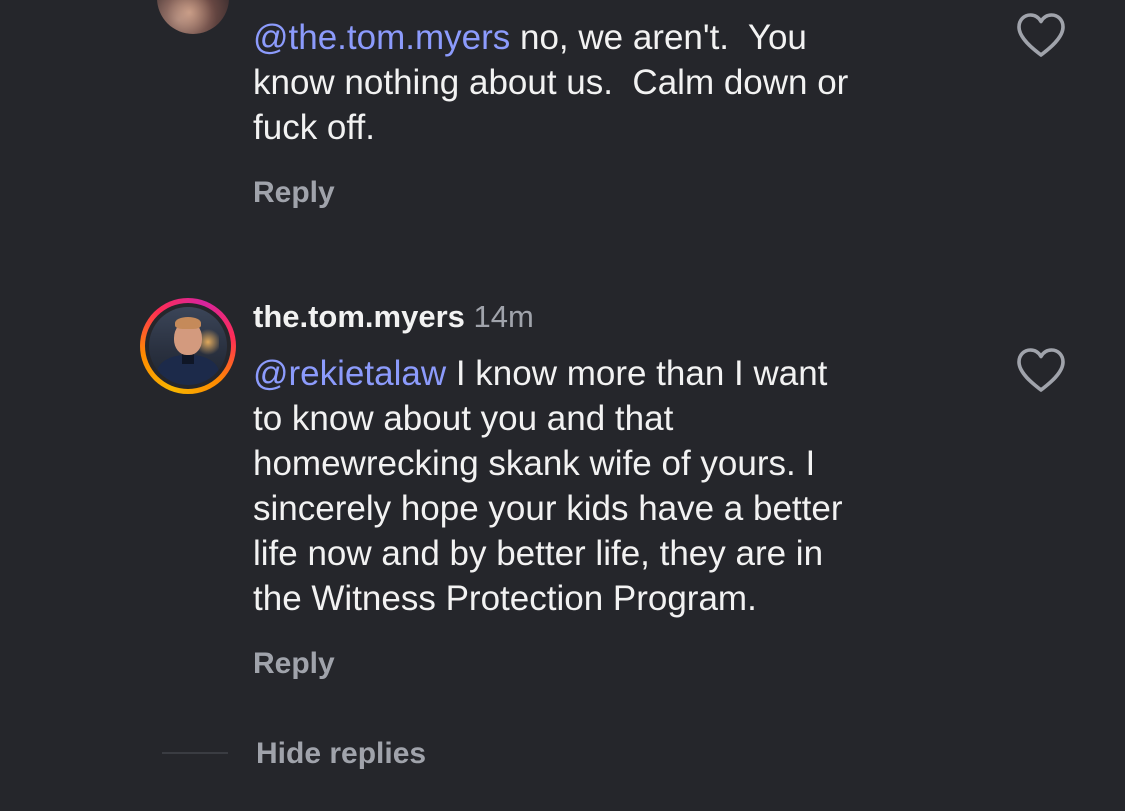 This screenshot has width=1125, height=811. What do you see at coordinates (551, 82) in the screenshot?
I see `comment-line: know nothing about us. Calm down or` at bounding box center [551, 82].